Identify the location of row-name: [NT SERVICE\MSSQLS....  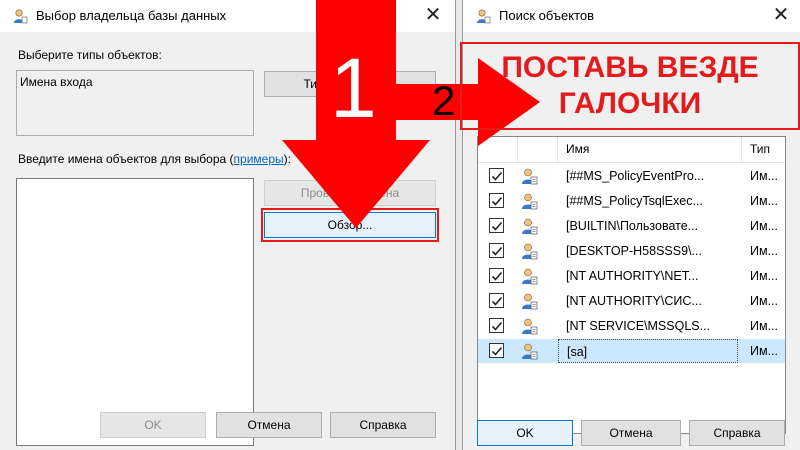
(638, 326).